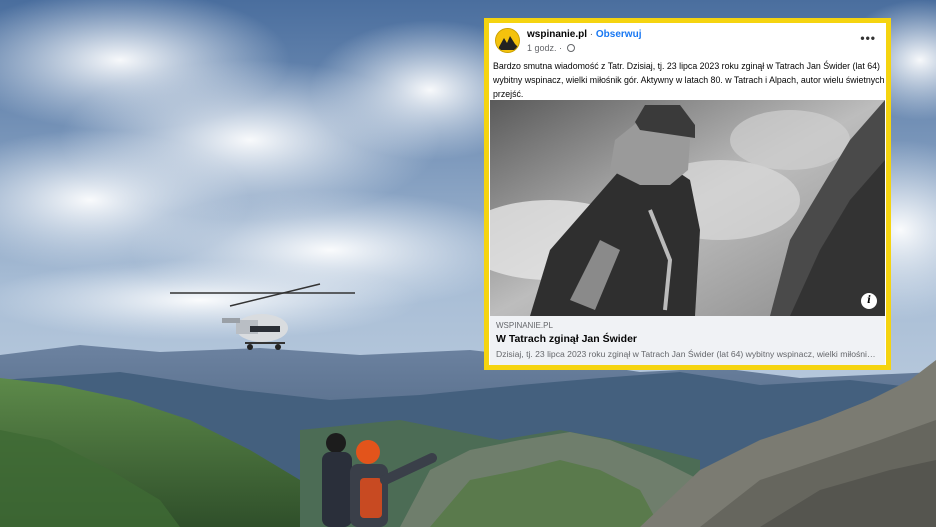  I want to click on post-header: wspinanie.pl · Obserwuj 1 godz. · •••, so click(687, 42).